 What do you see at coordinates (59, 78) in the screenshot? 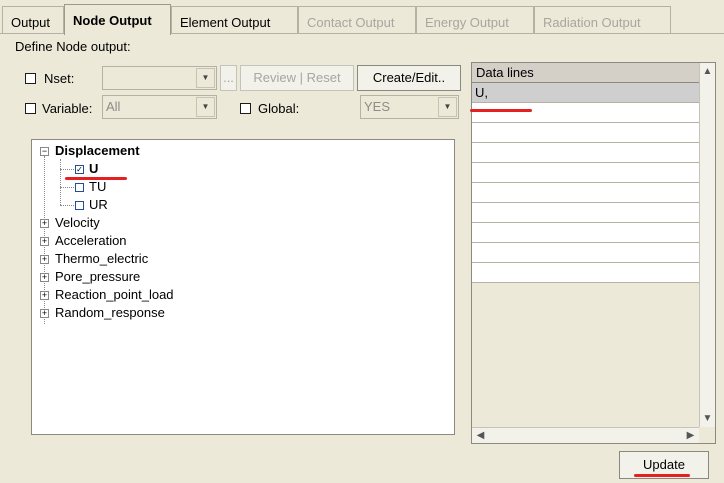
I see `nset-label: Nset:` at bounding box center [59, 78].